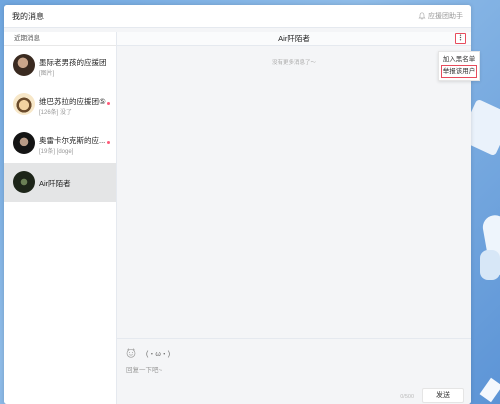 Image resolution: width=500 pixels, height=404 pixels. Describe the element at coordinates (237, 16) in the screenshot. I see `top-bar: 我的消息 应援团助手` at that location.